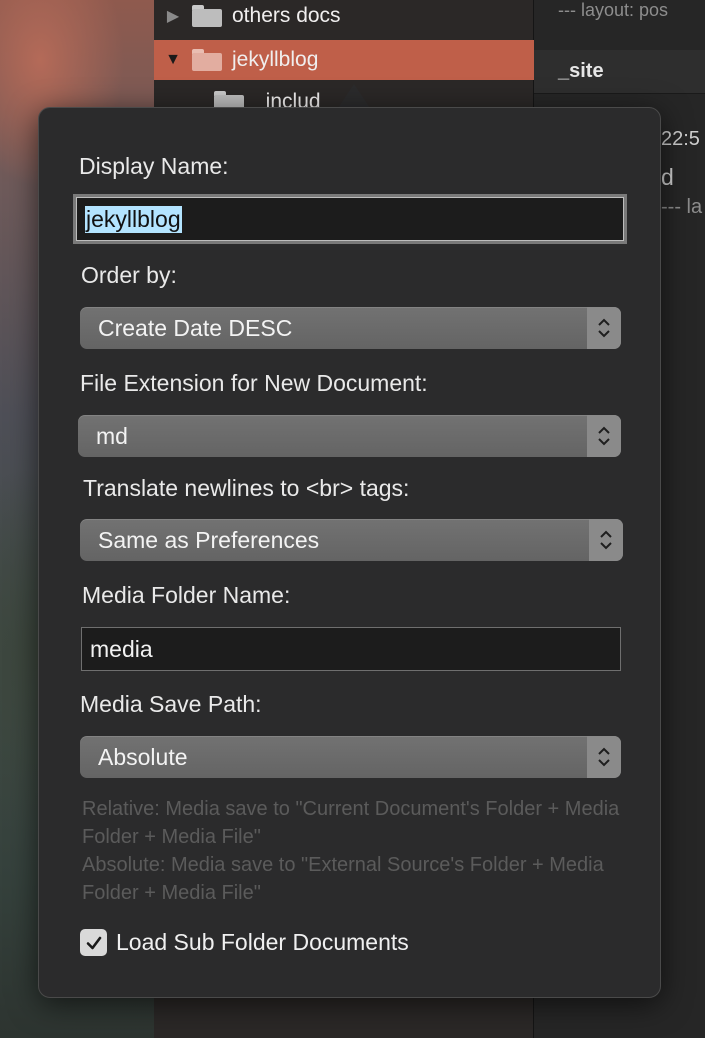 This screenshot has width=705, height=1038. Describe the element at coordinates (254, 383) in the screenshot. I see `file-extension-label: File Extension for New Document:` at that location.